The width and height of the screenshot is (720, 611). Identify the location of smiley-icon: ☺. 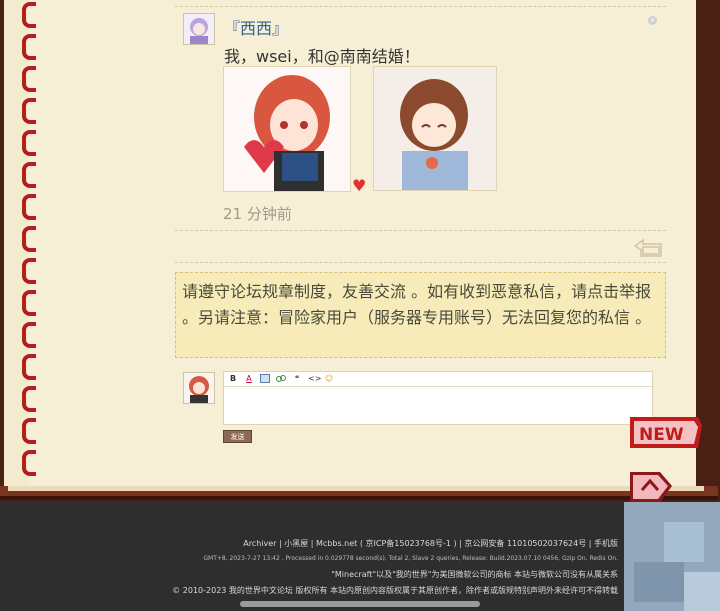
(329, 379).